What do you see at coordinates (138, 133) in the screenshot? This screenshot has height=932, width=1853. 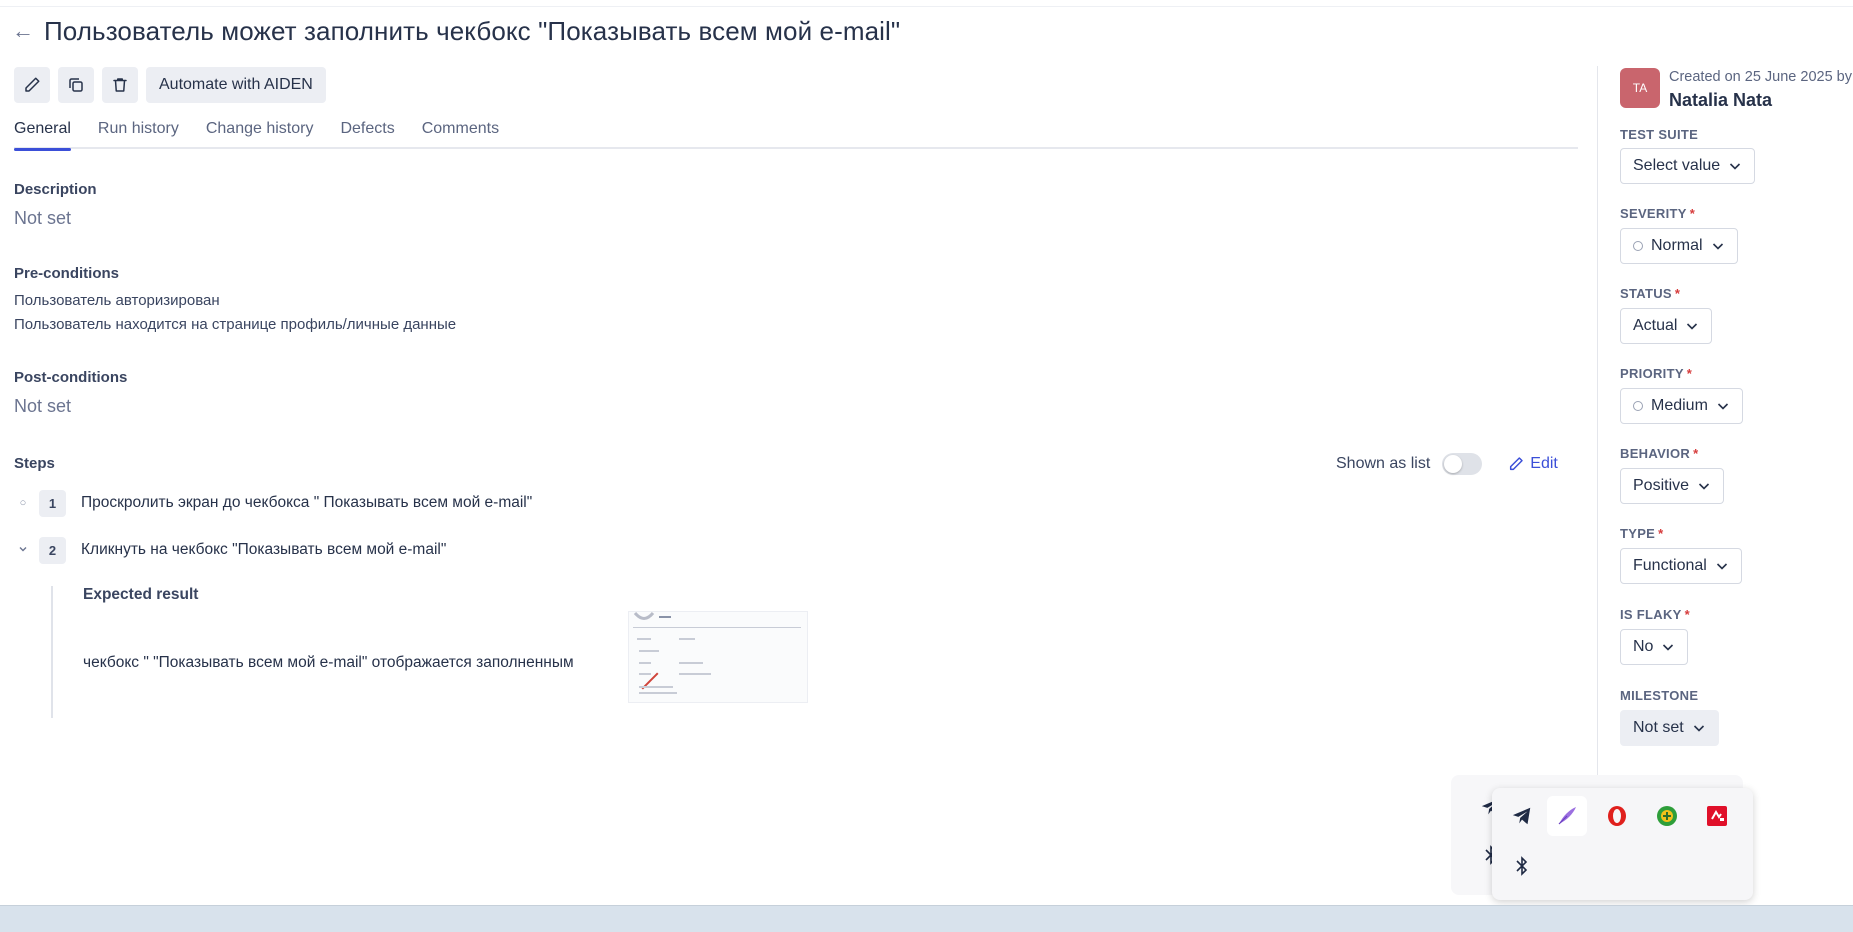 I see `tab-run-history: Run history` at bounding box center [138, 133].